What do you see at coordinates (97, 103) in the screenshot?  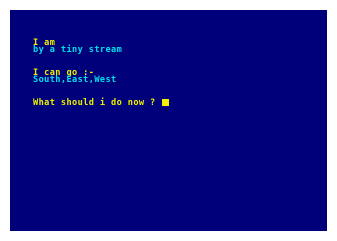 I see `command-prompt: What should i do now ?` at bounding box center [97, 103].